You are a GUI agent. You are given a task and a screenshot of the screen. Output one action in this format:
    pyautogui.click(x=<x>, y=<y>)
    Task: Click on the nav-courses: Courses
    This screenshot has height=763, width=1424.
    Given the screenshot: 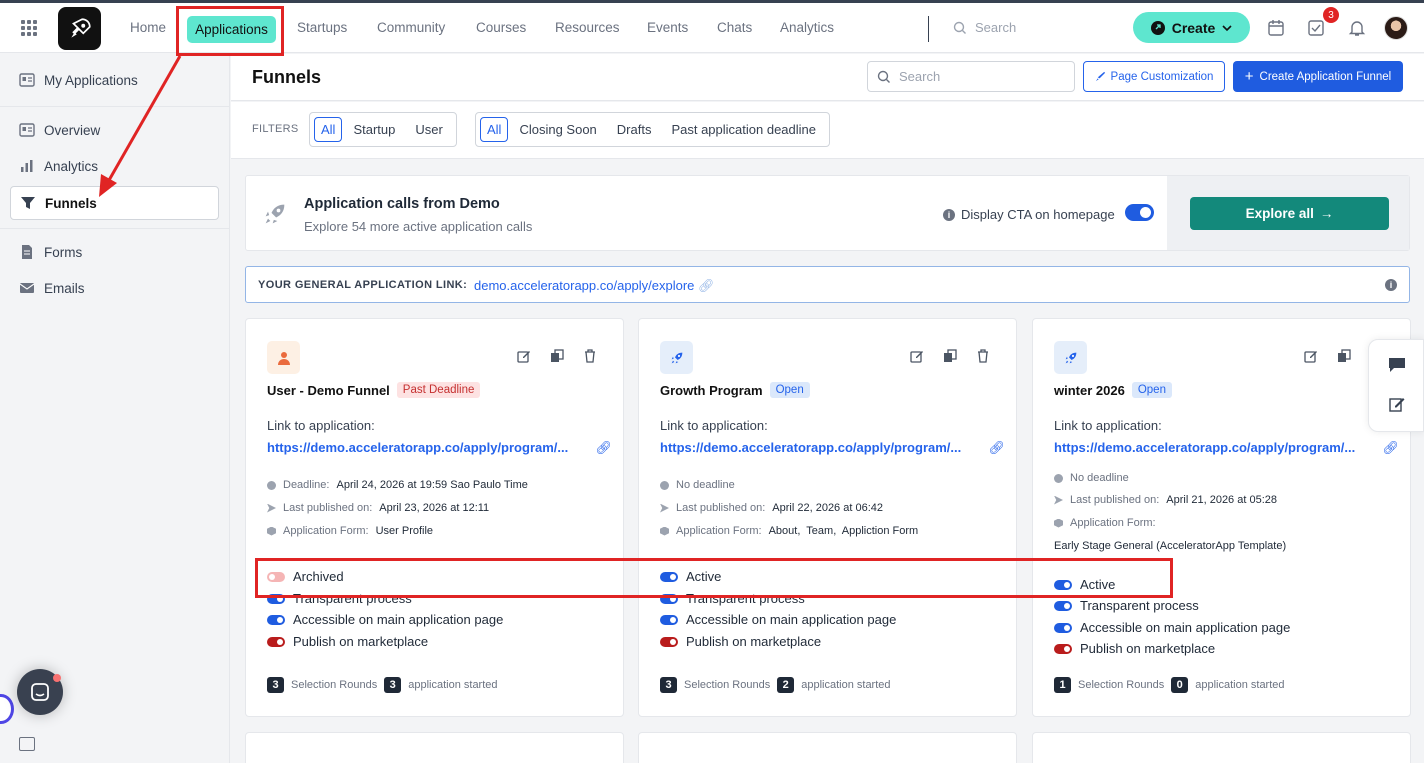 What is the action you would take?
    pyautogui.click(x=501, y=27)
    